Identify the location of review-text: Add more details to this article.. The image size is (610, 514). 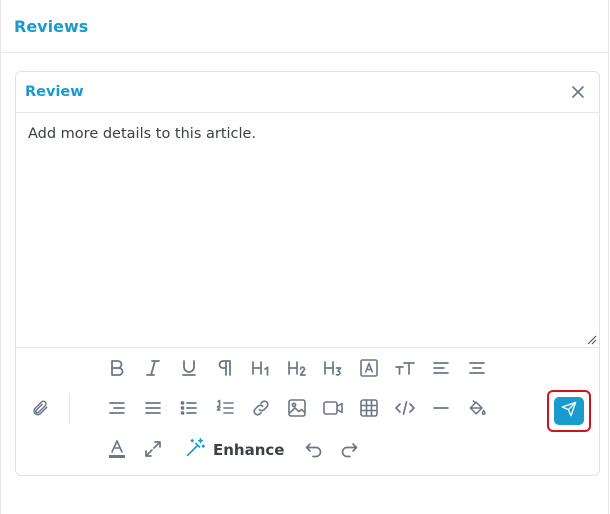
(142, 134).